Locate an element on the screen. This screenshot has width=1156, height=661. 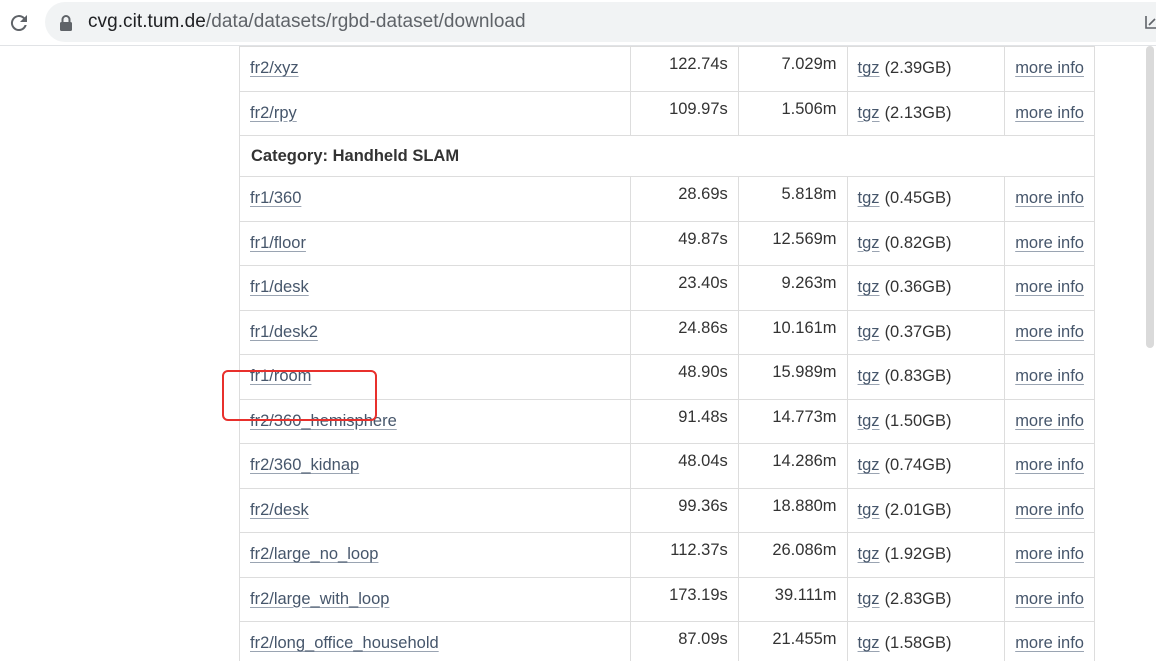
duration-value: 91.48s is located at coordinates (703, 416).